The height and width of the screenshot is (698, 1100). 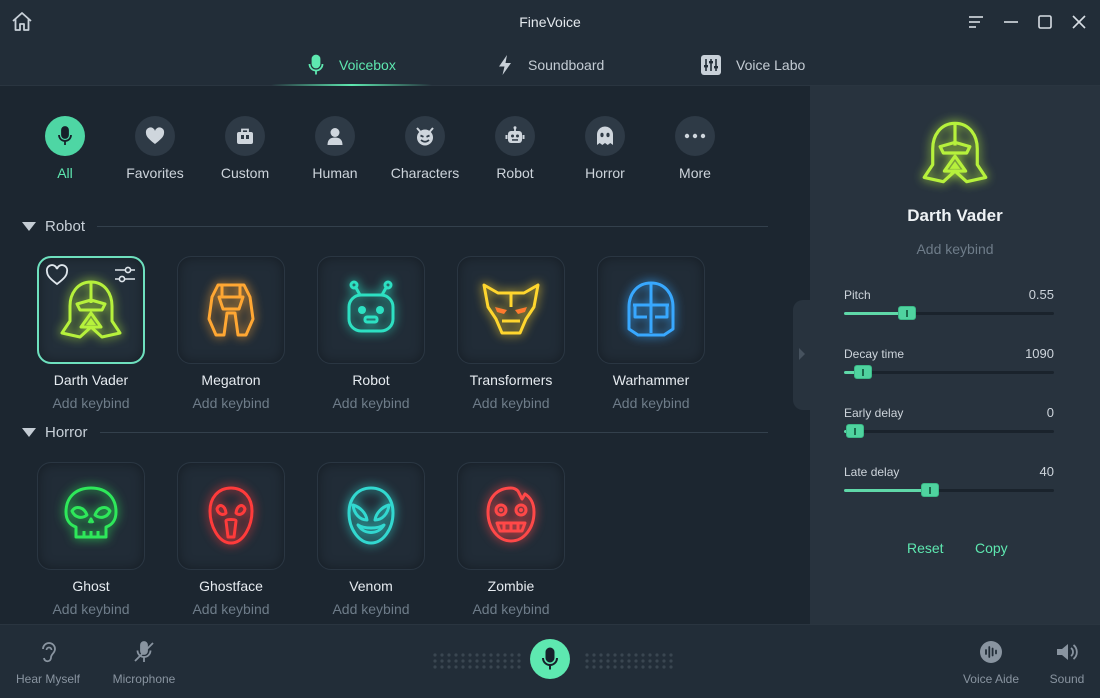 What do you see at coordinates (925, 548) in the screenshot?
I see `reset-button: Reset` at bounding box center [925, 548].